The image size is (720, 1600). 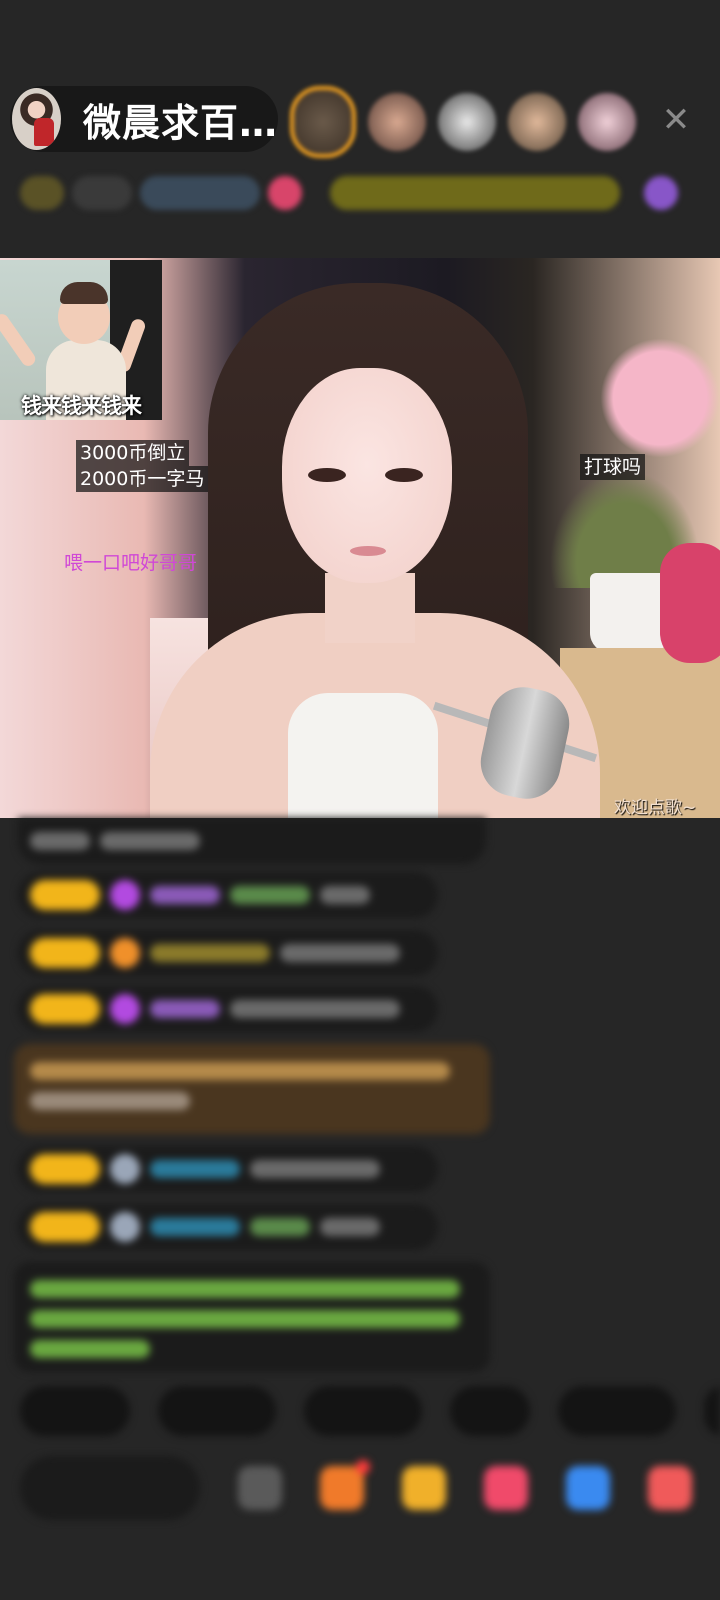 What do you see at coordinates (661, 193) in the screenshot?
I see `activity-icon` at bounding box center [661, 193].